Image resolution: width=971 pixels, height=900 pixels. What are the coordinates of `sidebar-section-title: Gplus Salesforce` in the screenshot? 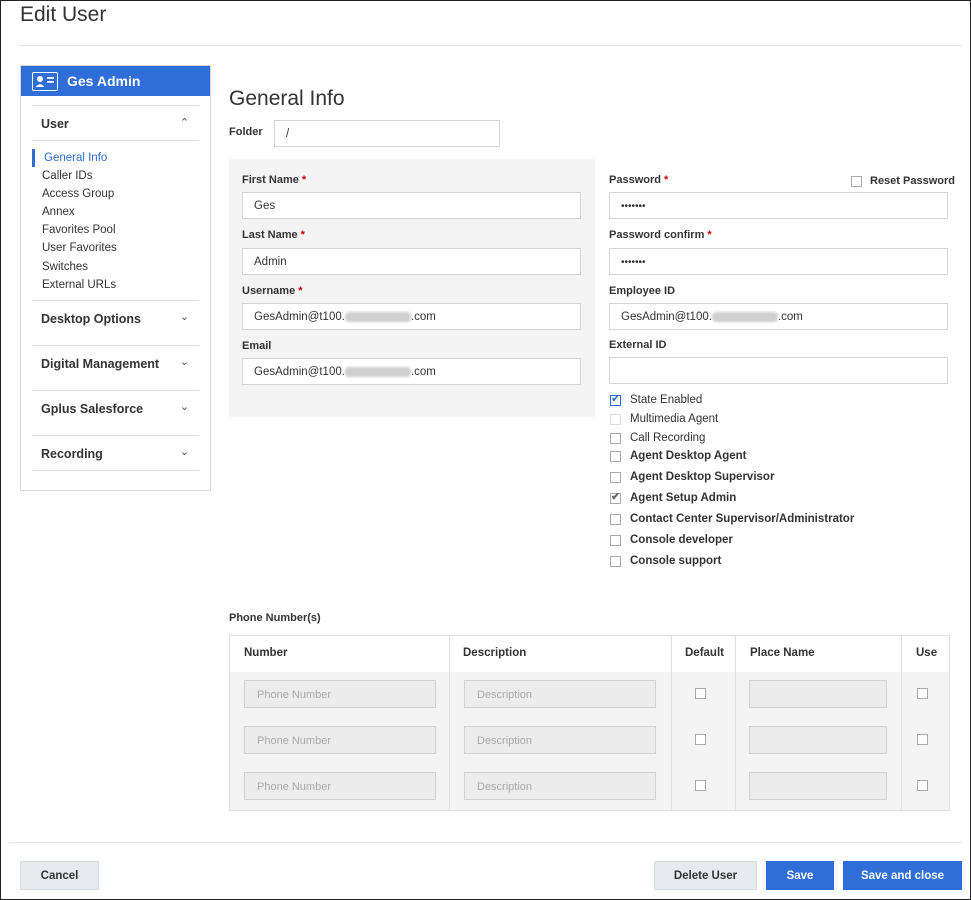 It's located at (92, 409).